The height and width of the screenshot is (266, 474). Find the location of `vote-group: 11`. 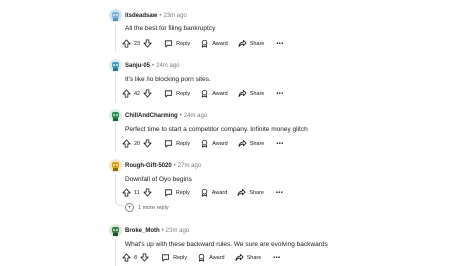

vote-group: 11 is located at coordinates (138, 192).